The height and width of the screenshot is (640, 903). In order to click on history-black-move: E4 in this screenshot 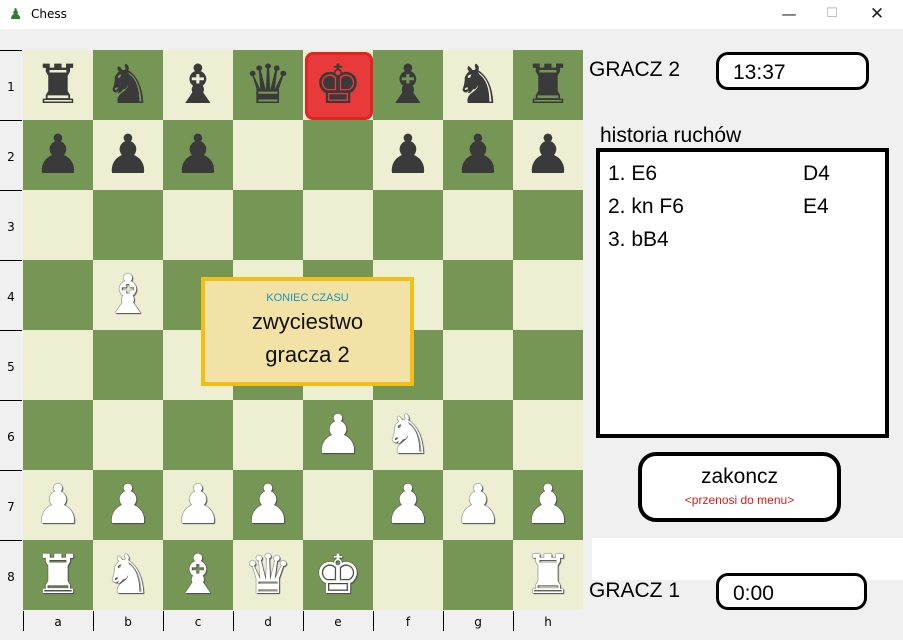, I will do `click(816, 206)`.